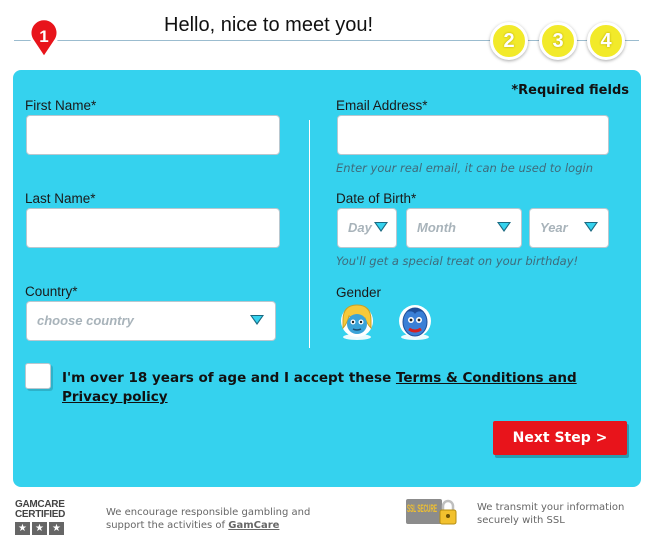  I want to click on male-avatar-icon, so click(415, 321).